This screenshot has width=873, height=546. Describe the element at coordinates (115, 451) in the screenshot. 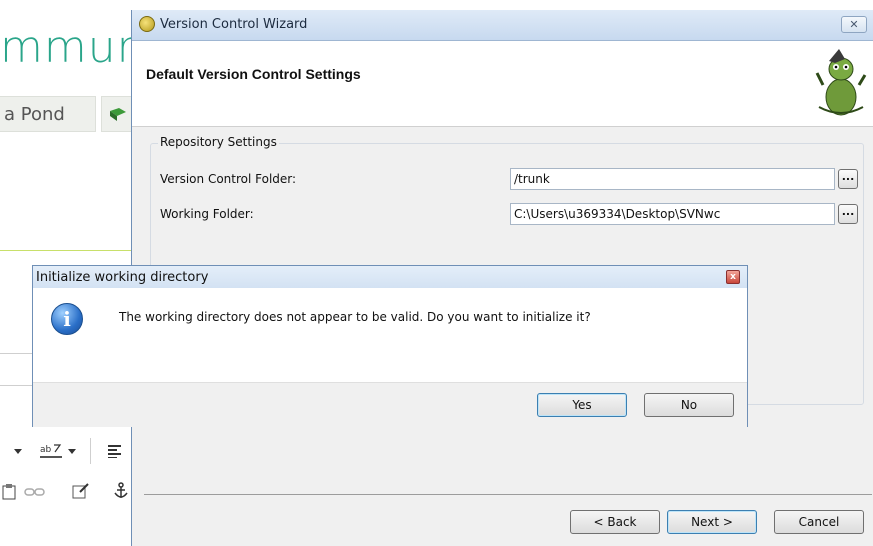

I see `align-left-icon` at that location.